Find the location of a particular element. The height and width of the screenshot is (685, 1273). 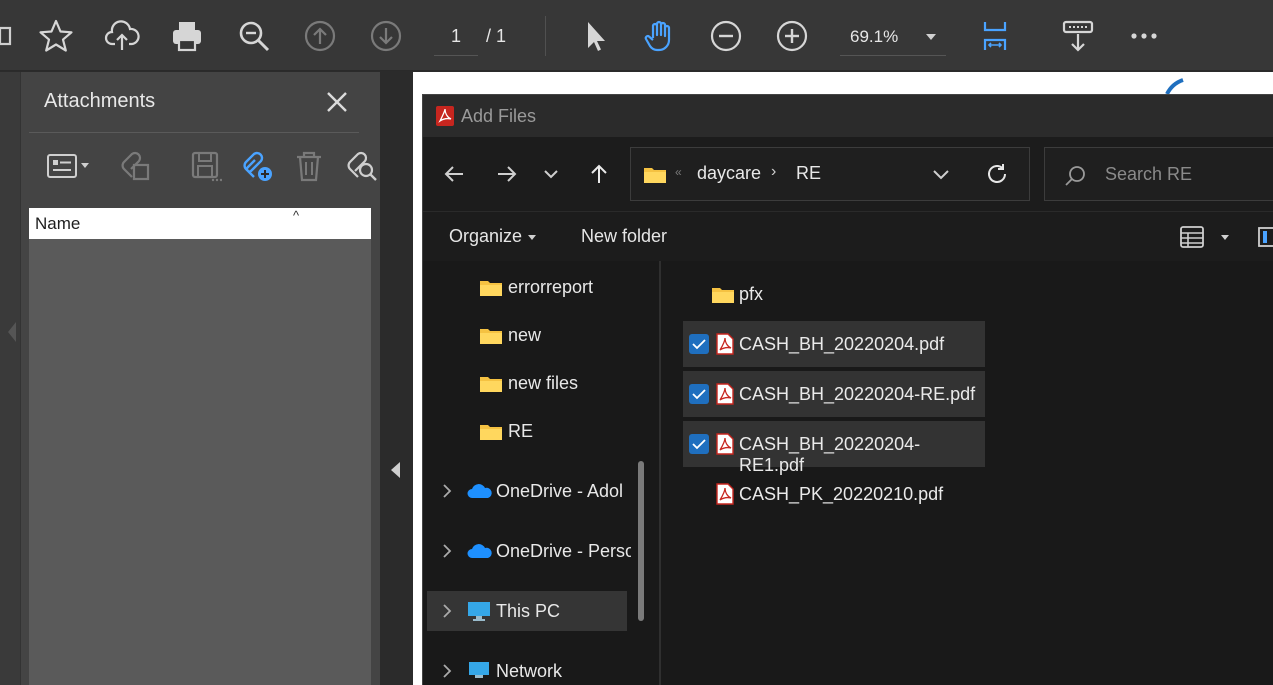

search-attachment-icon is located at coordinates (361, 166).